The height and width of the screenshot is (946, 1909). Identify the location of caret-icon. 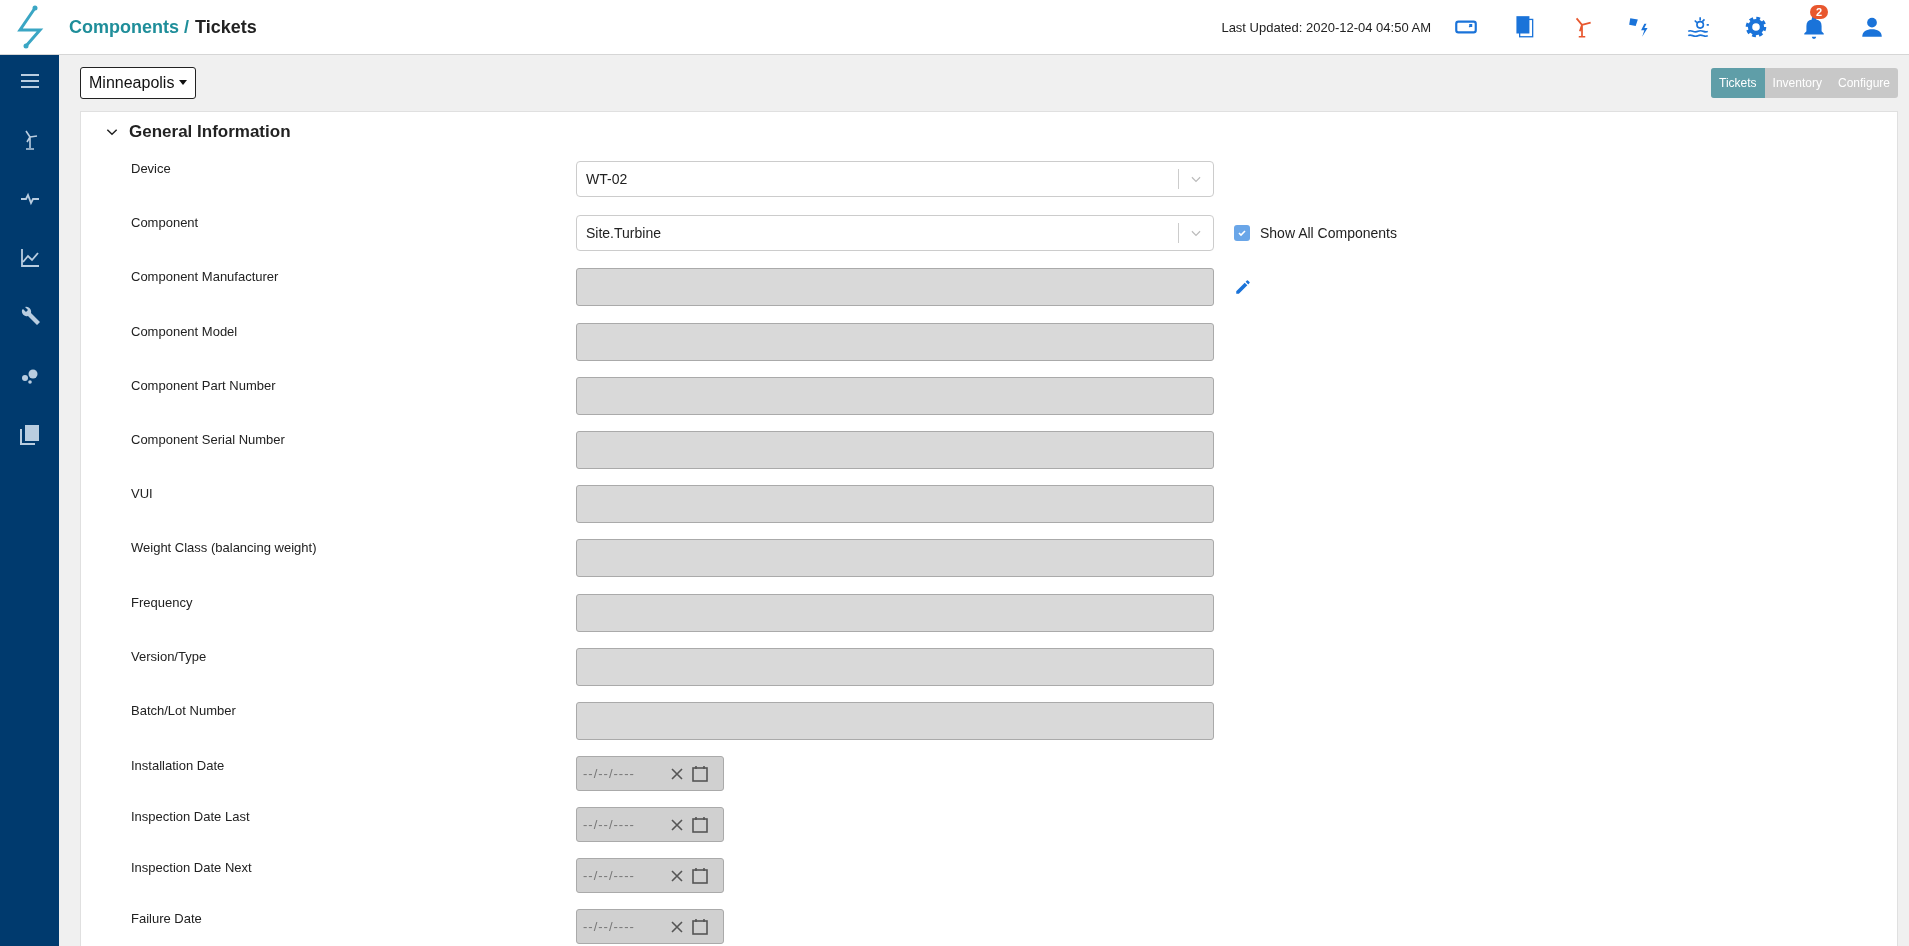
(183, 82).